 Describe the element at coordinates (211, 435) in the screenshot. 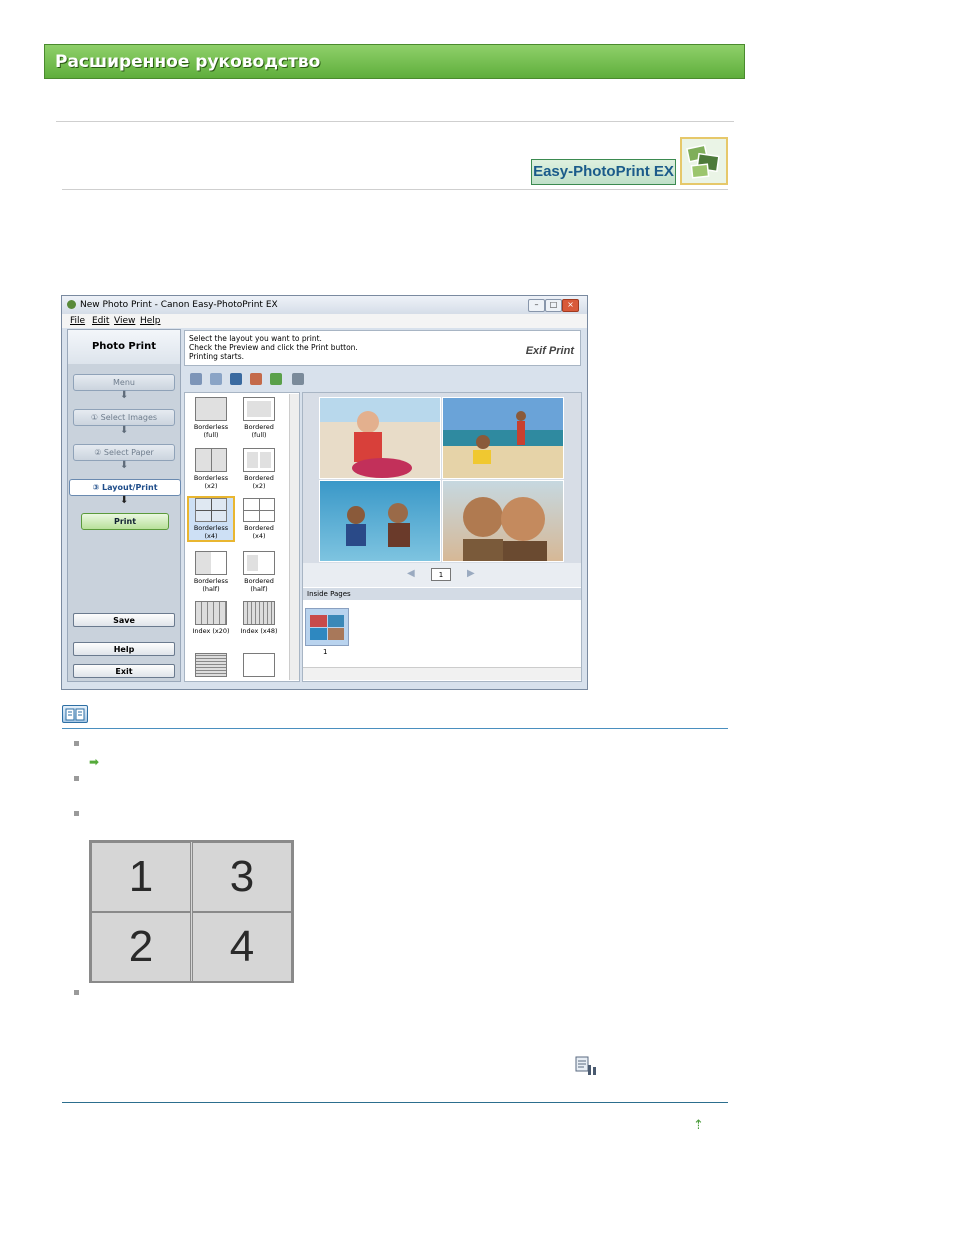

I see `layout-label: (full)` at that location.